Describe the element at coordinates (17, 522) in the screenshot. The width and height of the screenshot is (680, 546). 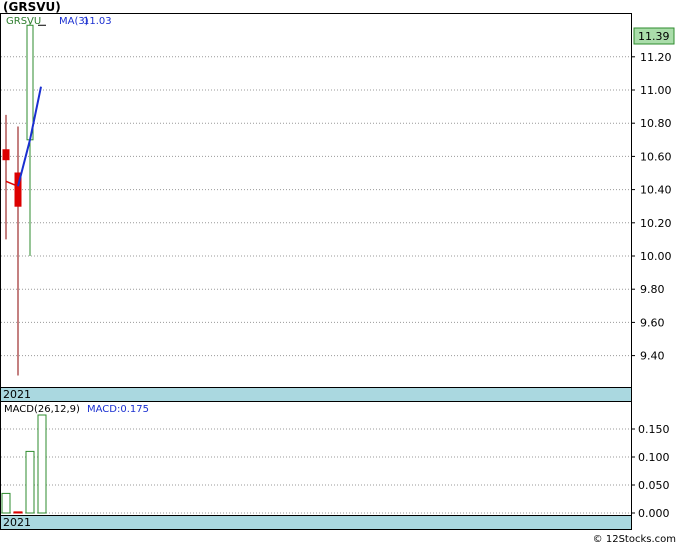
I see `macd-year-label: 2021` at that location.